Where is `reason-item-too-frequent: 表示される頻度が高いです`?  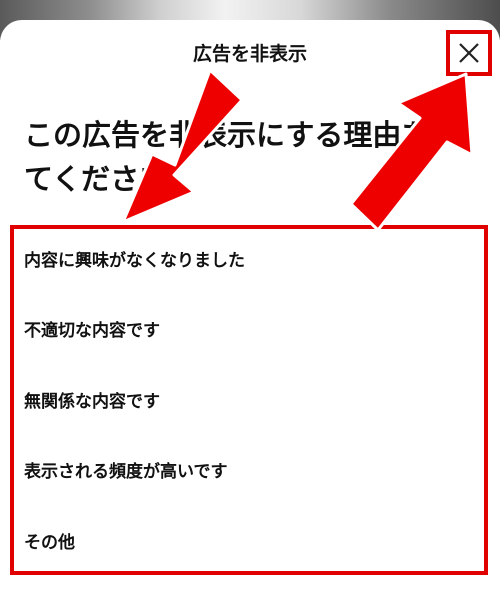 reason-item-too-frequent: 表示される頻度が高いです is located at coordinates (249, 472).